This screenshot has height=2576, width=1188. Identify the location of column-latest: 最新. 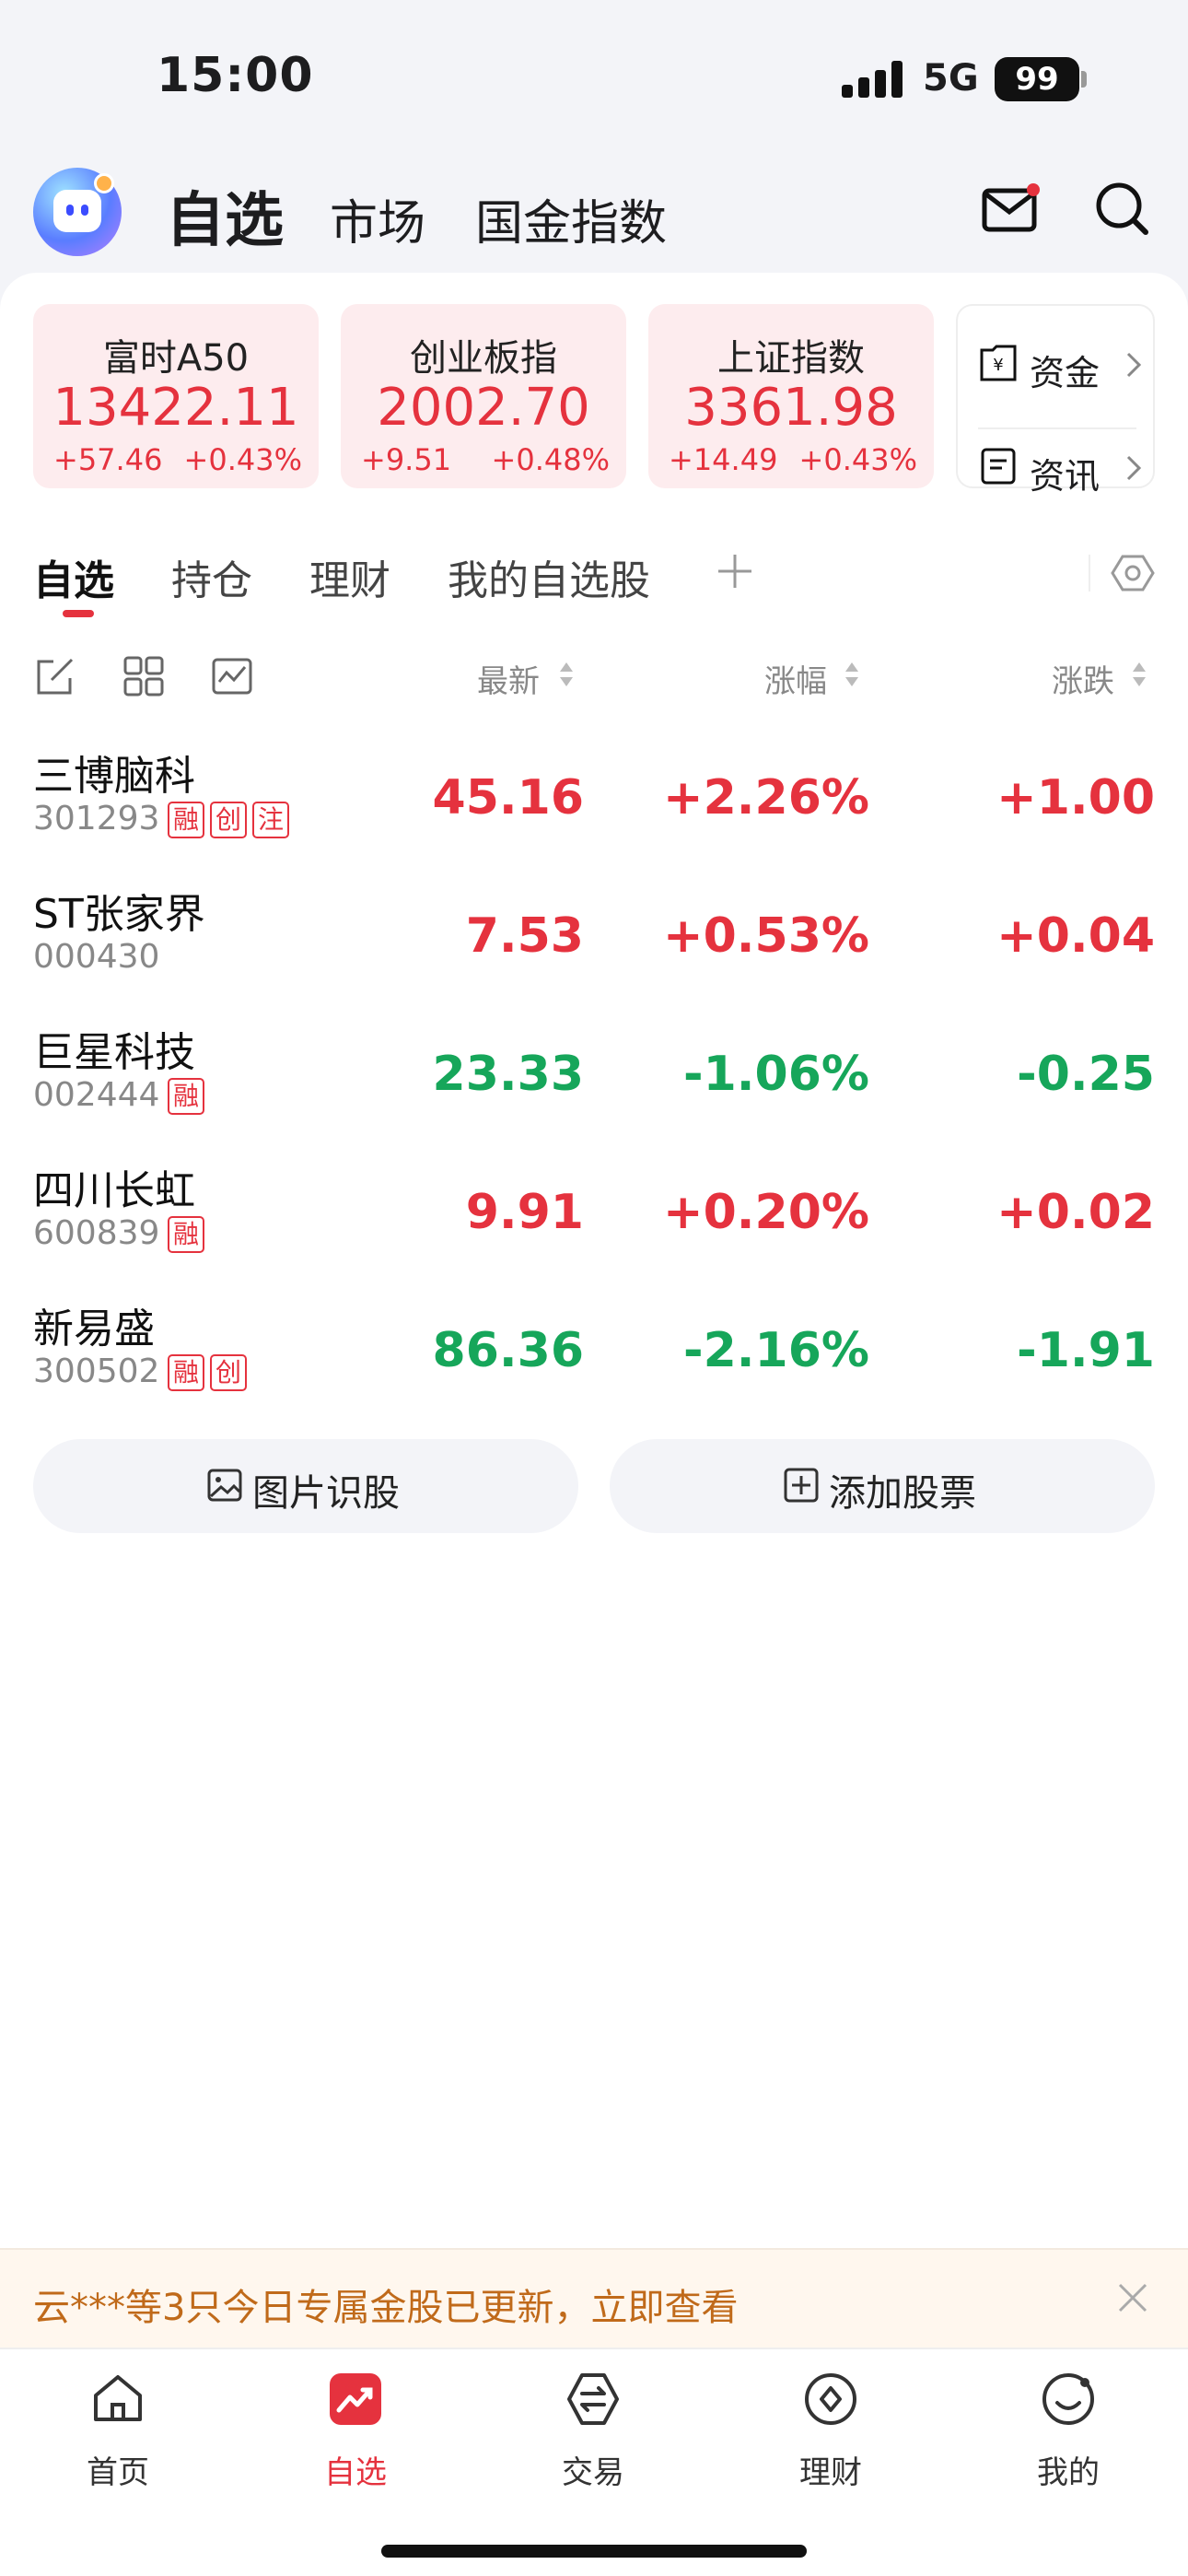
(508, 678).